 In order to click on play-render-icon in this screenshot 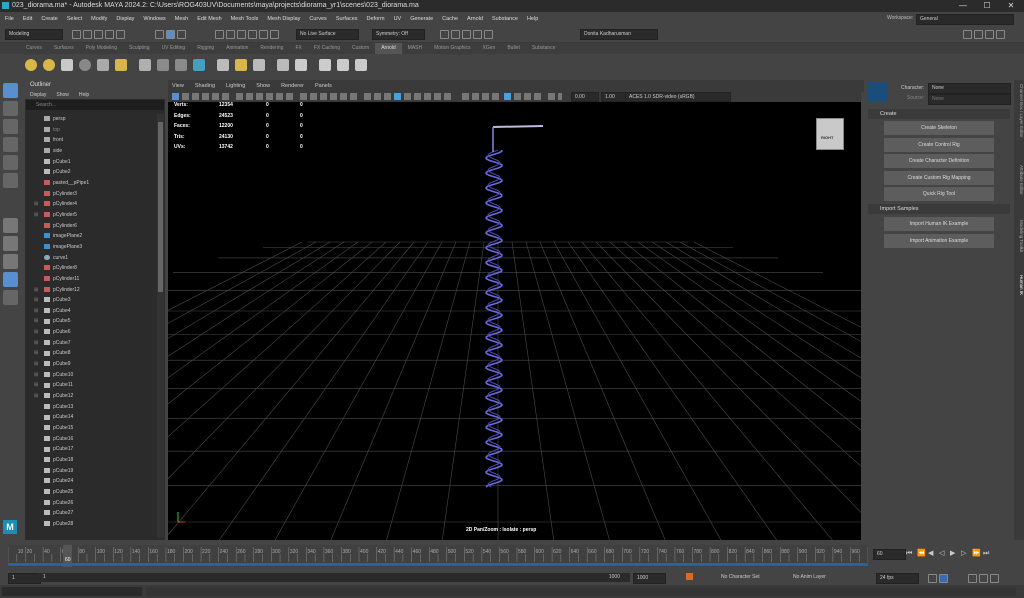, I will do `click(361, 64)`.